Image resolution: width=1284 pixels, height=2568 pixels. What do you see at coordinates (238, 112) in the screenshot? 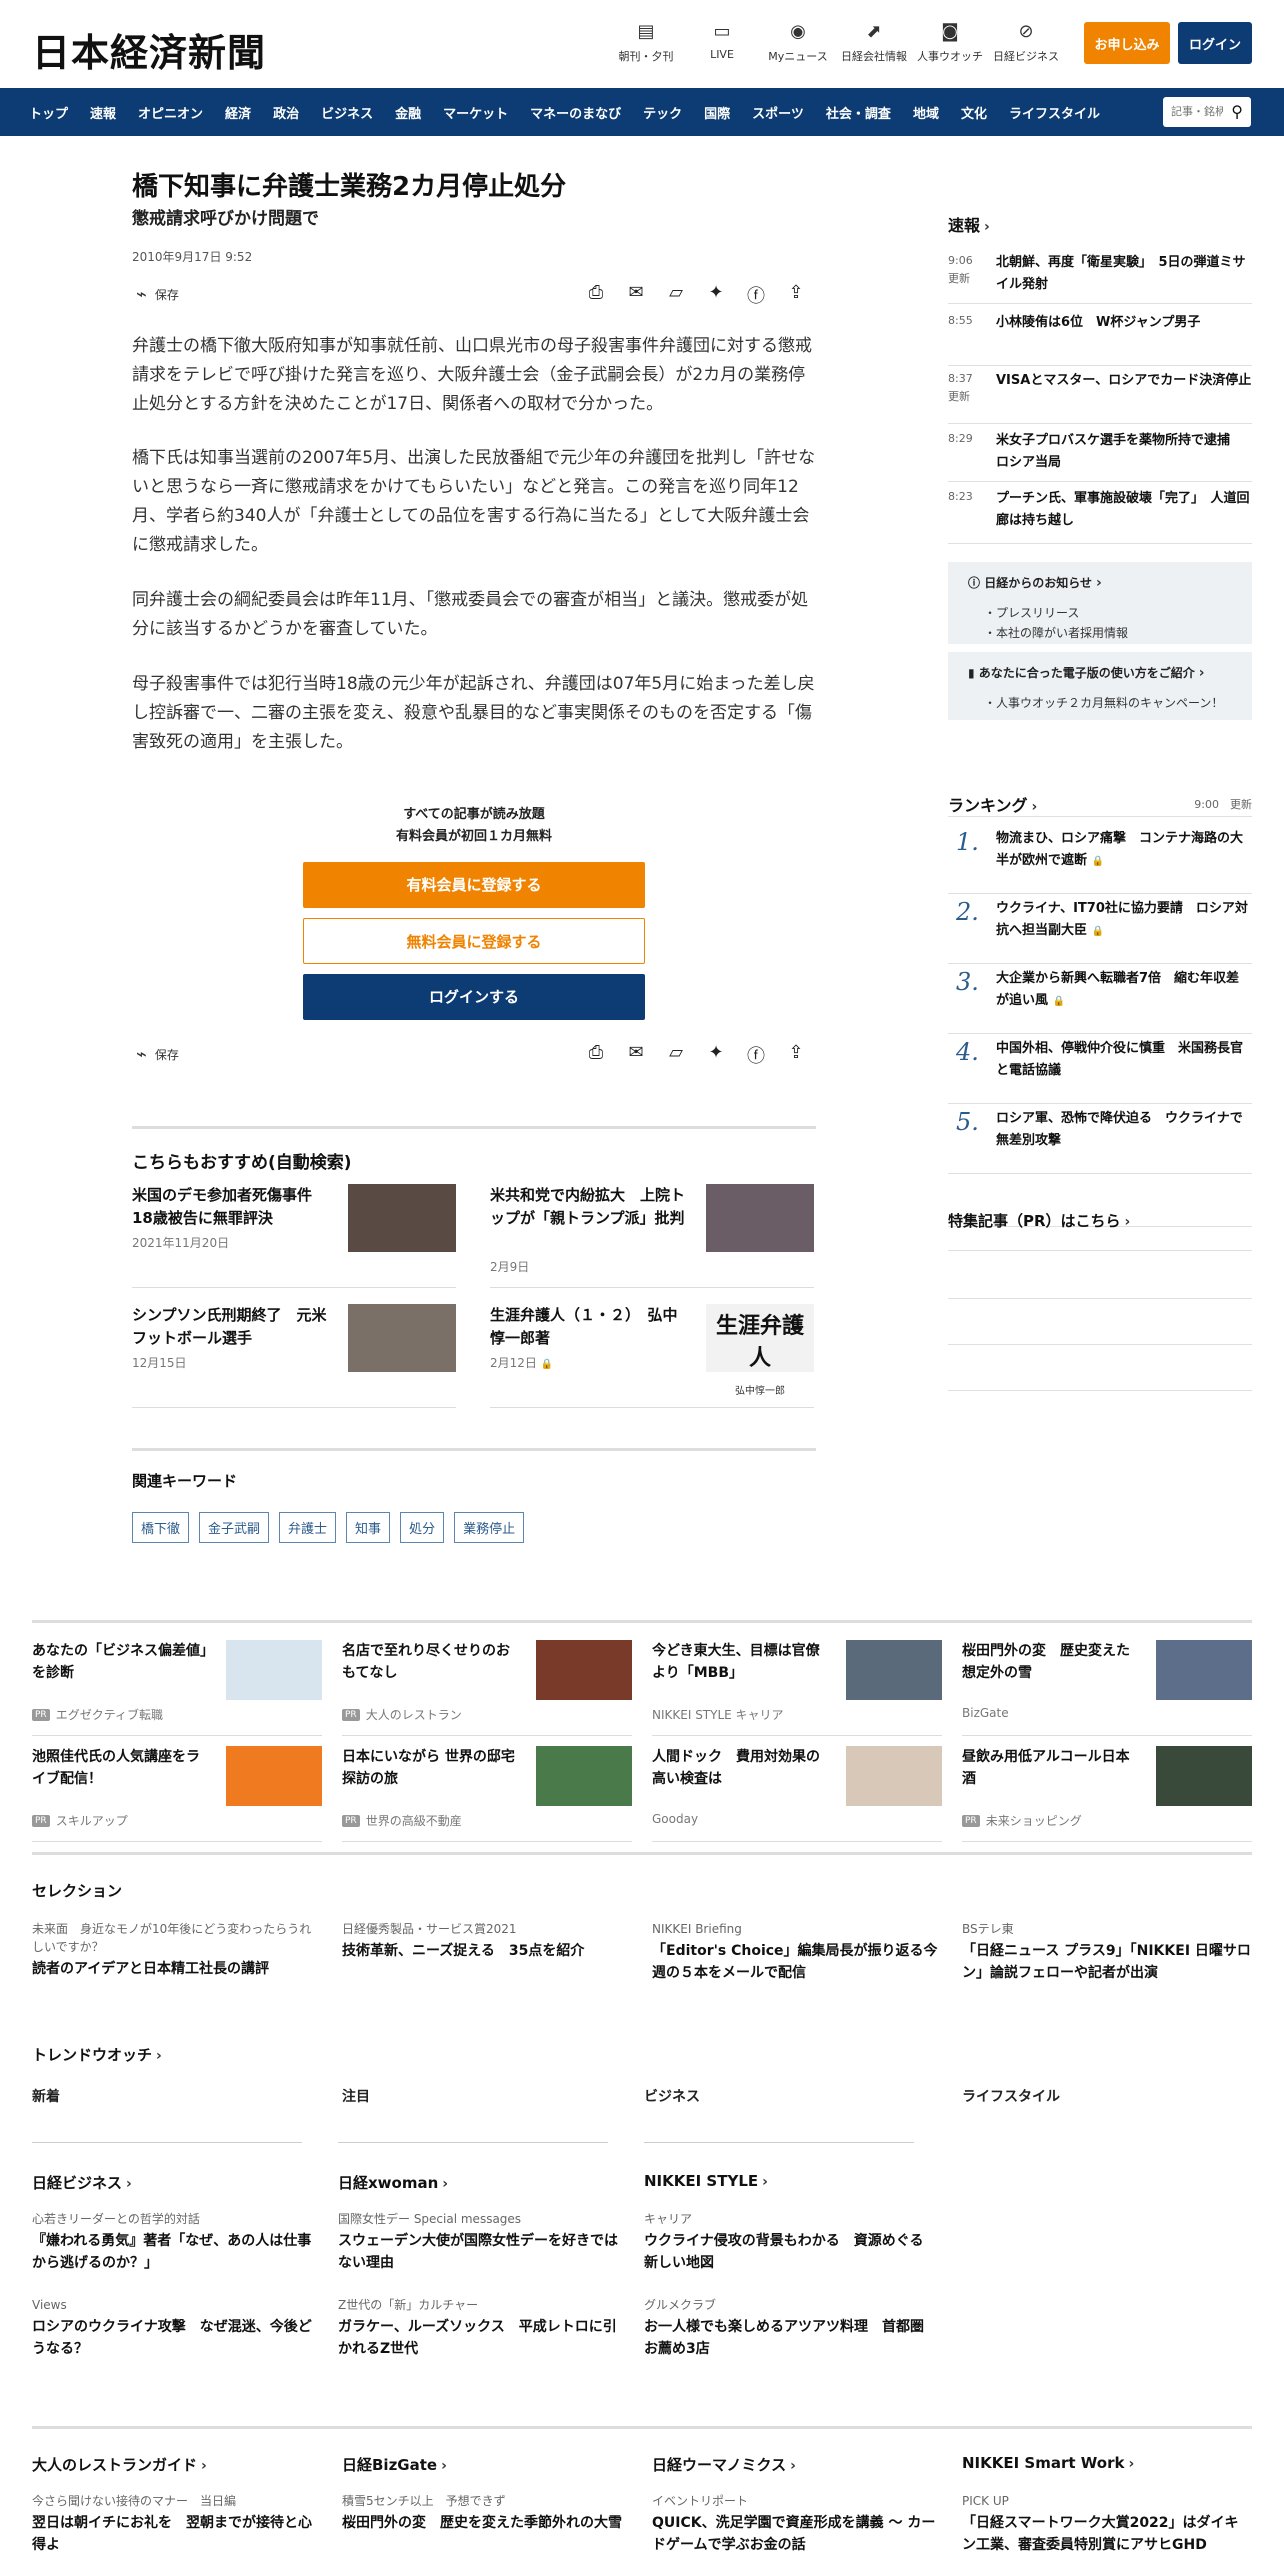
I see `nav-item: 経済` at bounding box center [238, 112].